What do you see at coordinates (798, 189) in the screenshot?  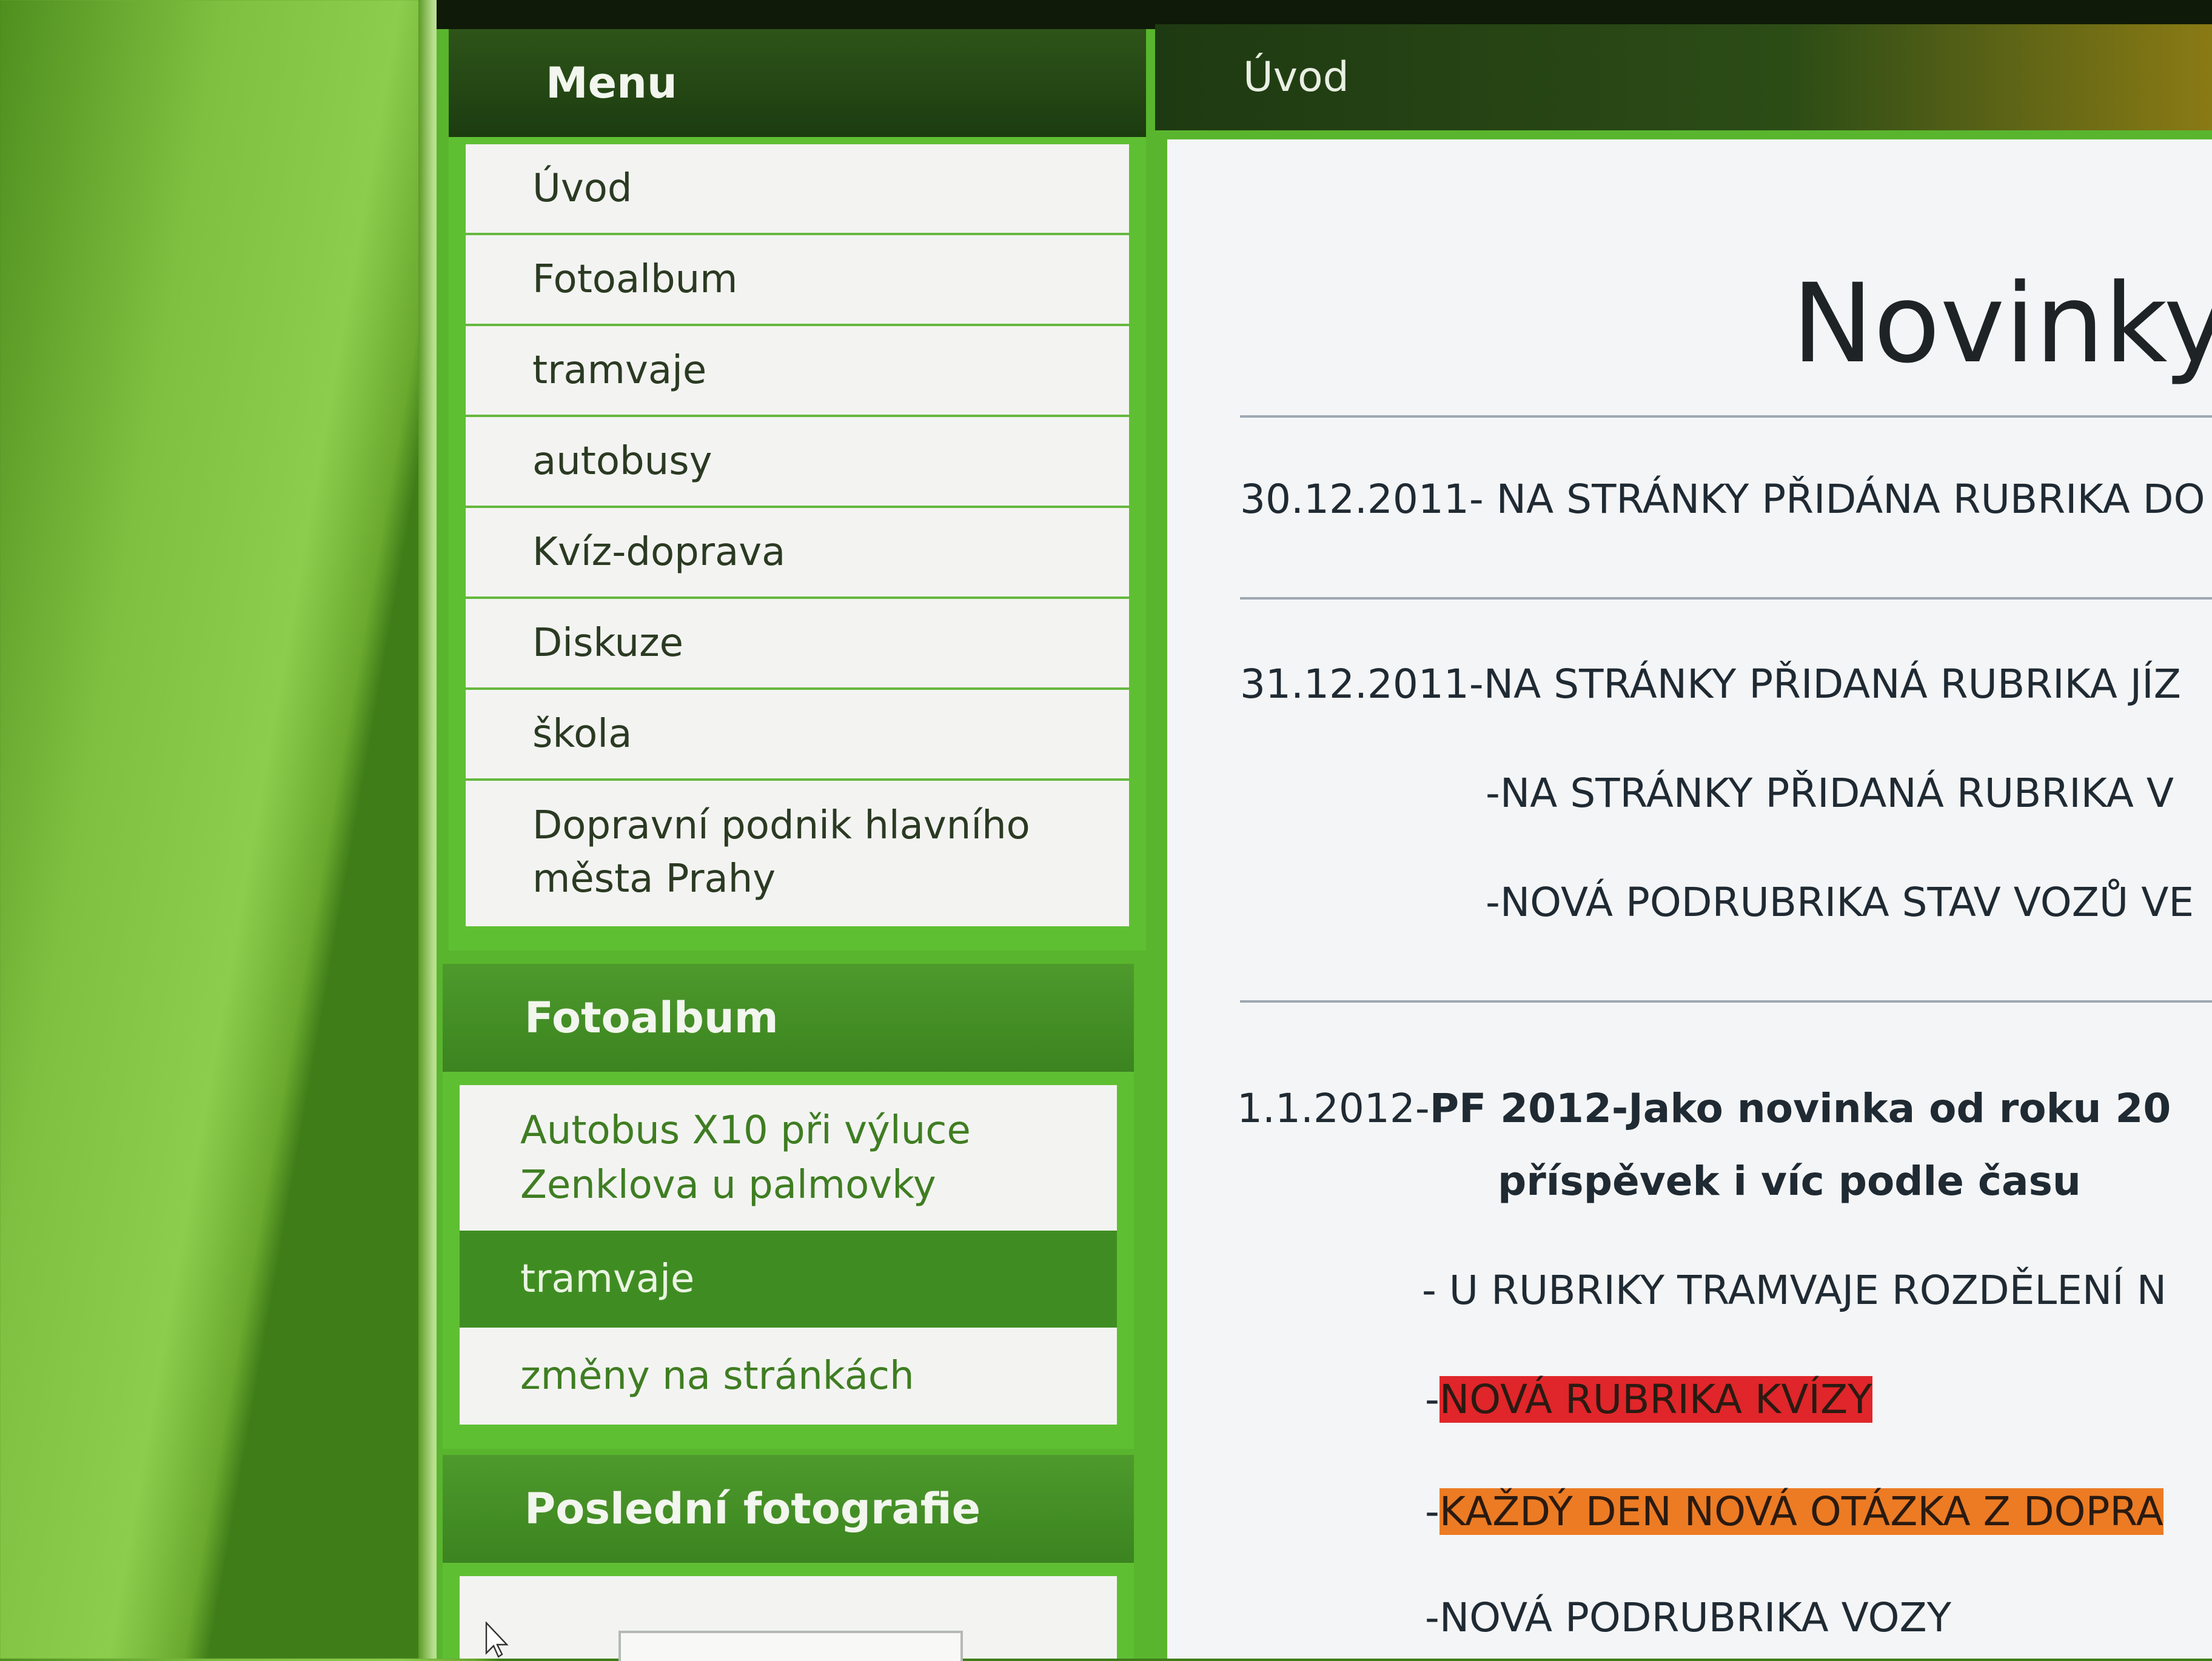 I see `menu-item-uvod: Úvod` at bounding box center [798, 189].